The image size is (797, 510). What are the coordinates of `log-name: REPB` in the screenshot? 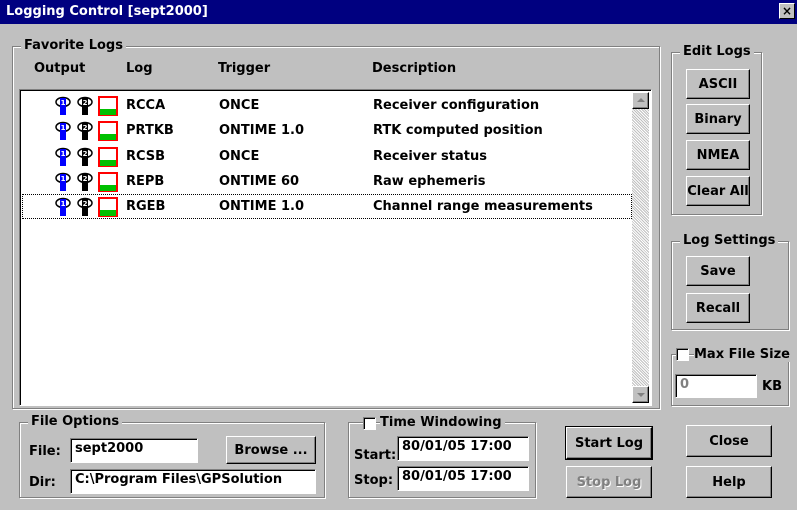 It's located at (145, 181).